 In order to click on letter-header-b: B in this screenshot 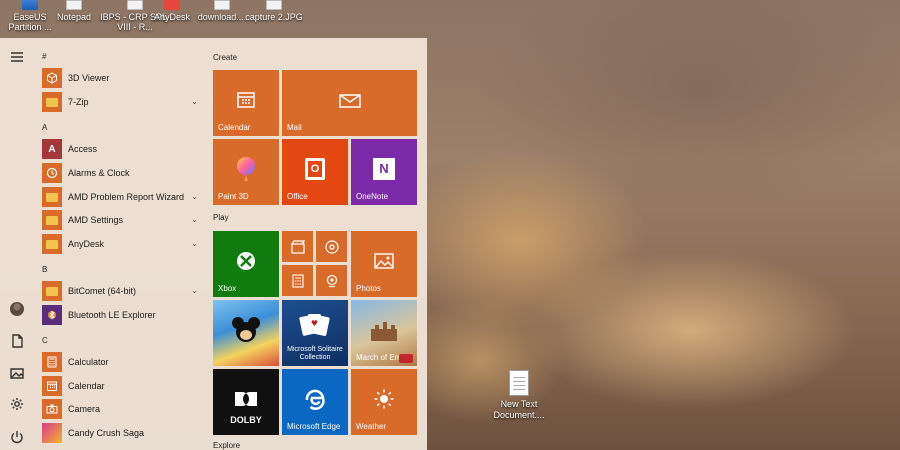, I will do `click(44, 269)`.